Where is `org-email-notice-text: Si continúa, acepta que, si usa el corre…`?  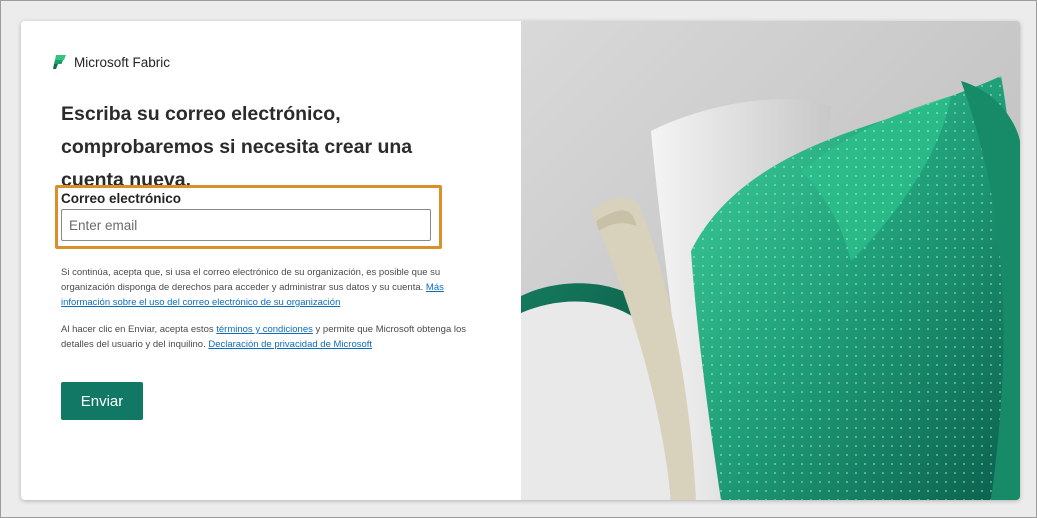
org-email-notice-text: Si continúa, acepta que, si usa el corre… is located at coordinates (251, 280).